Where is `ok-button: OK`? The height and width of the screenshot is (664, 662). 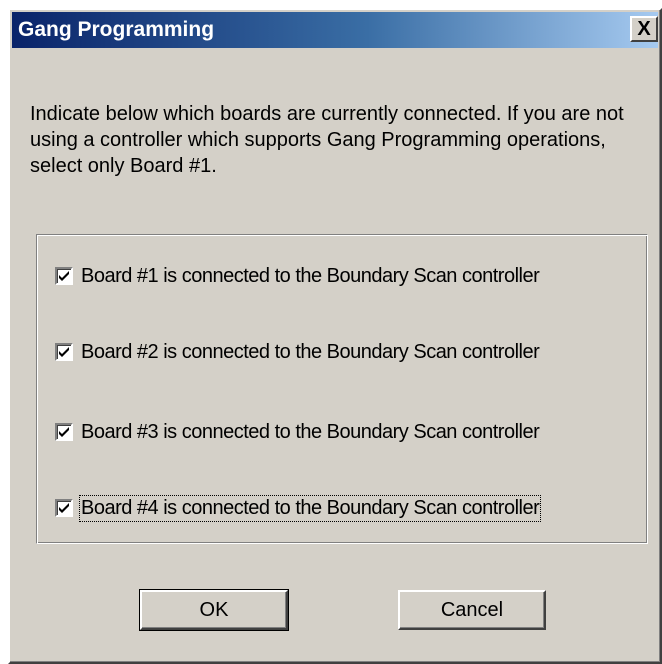 ok-button: OK is located at coordinates (214, 610).